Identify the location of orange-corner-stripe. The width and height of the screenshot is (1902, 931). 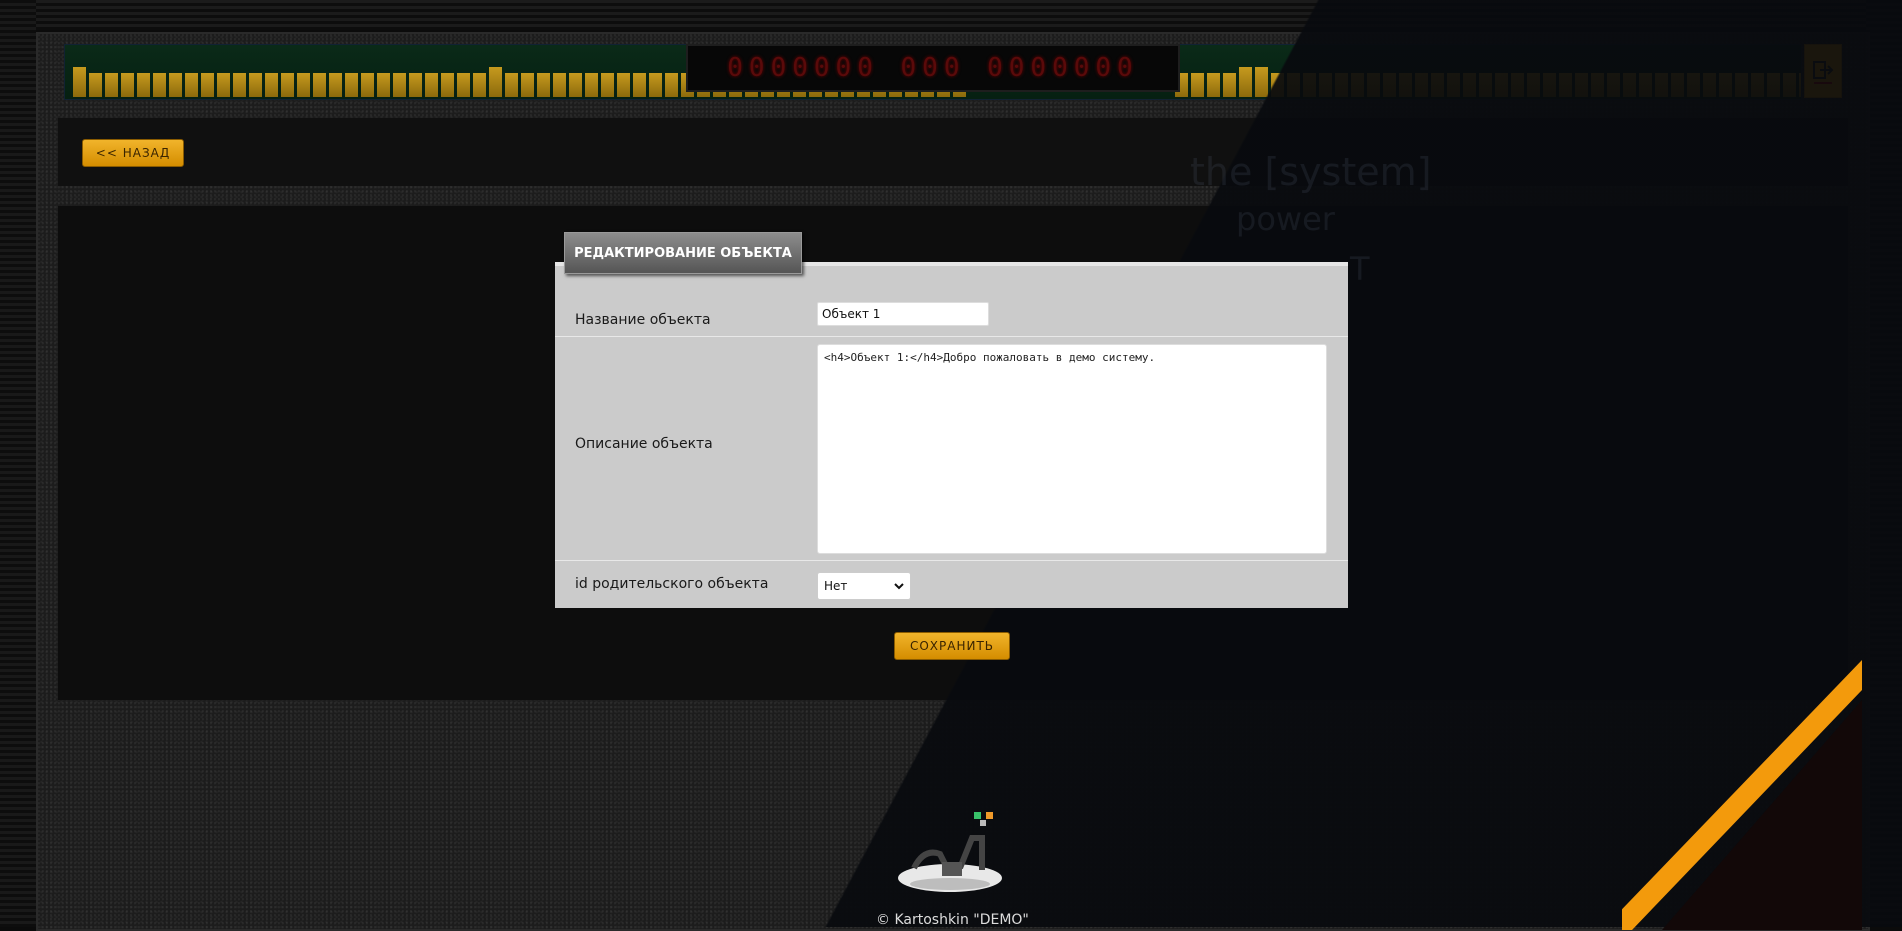
(1742, 785).